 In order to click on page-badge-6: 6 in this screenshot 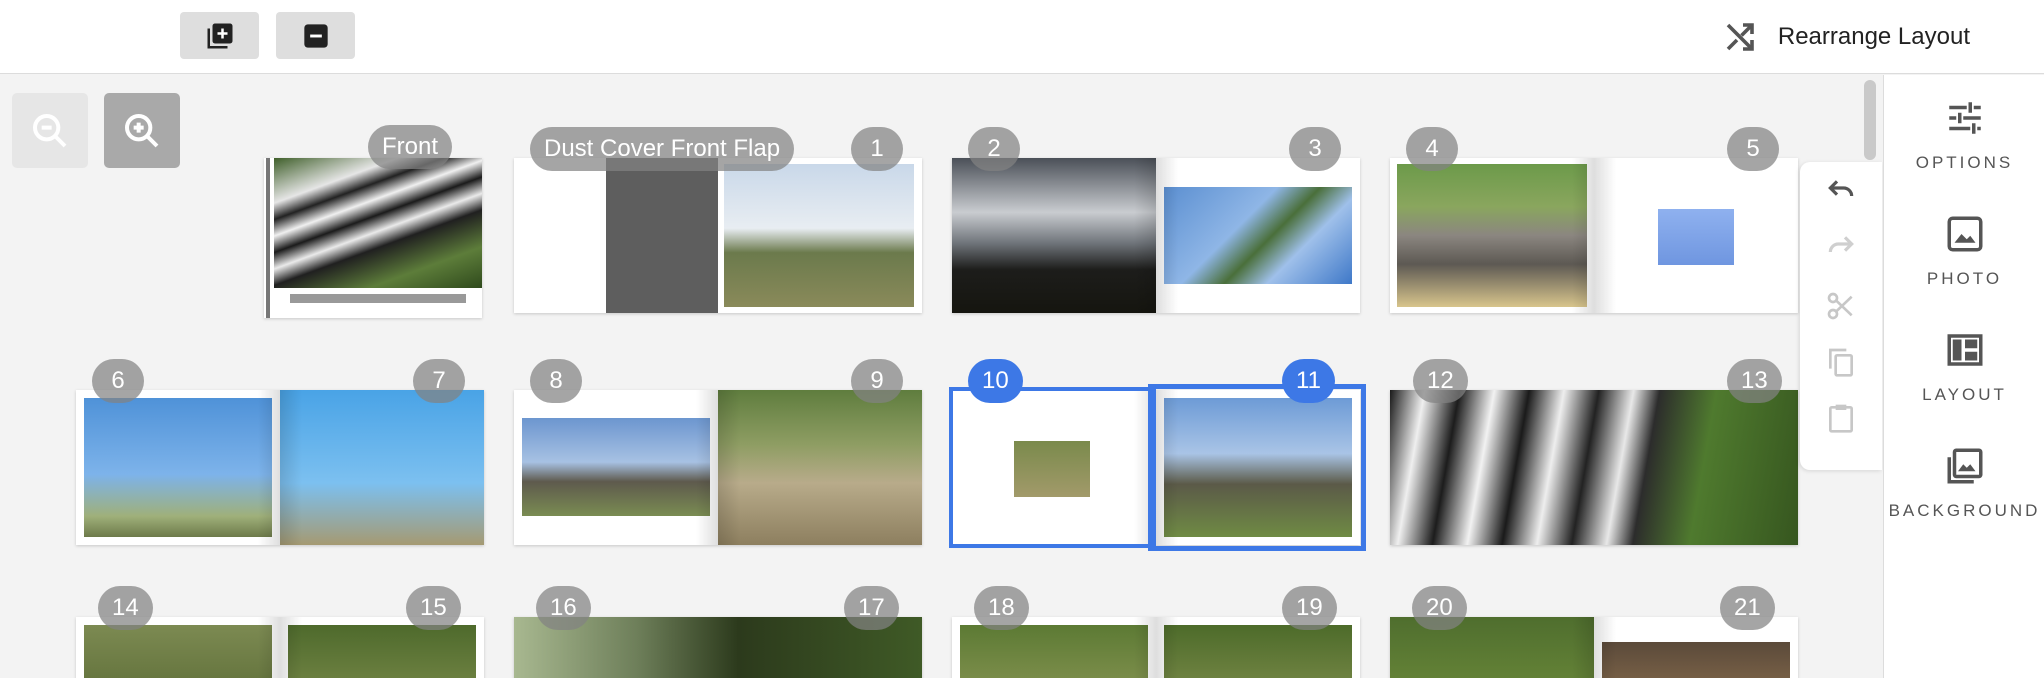, I will do `click(118, 381)`.